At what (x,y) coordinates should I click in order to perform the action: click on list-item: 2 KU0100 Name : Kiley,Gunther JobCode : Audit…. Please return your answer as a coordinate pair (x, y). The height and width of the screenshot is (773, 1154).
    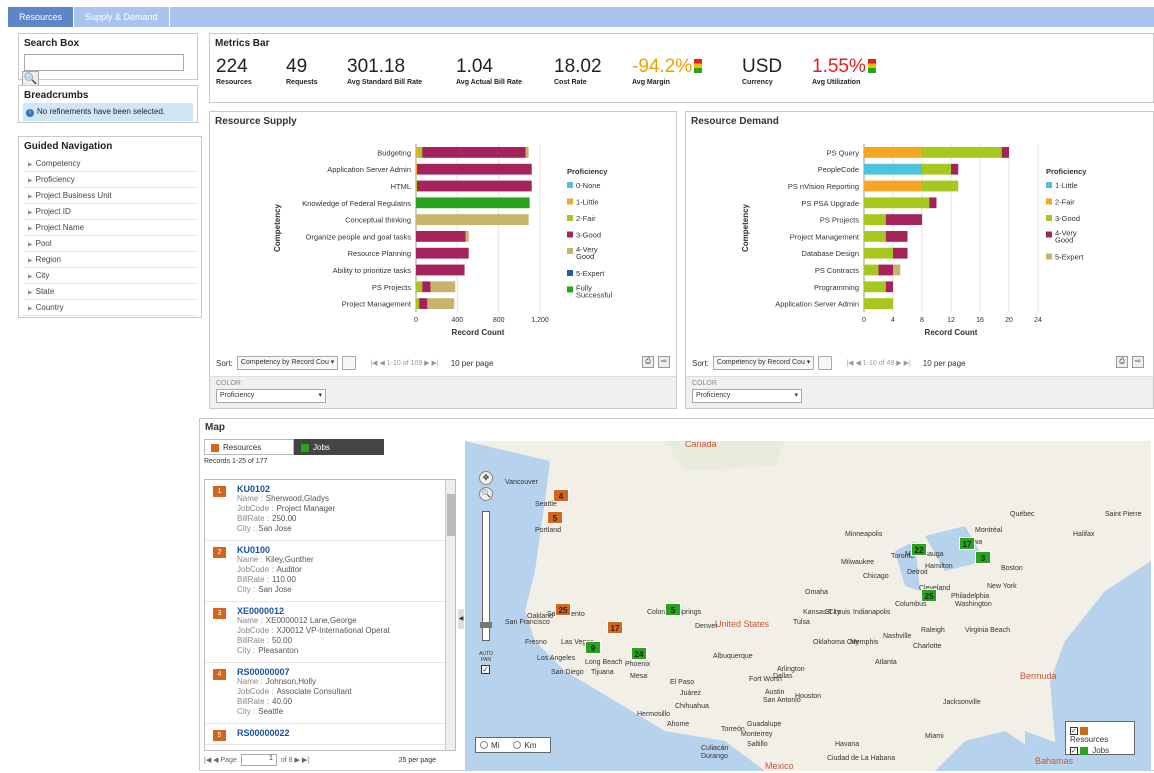
    Looking at the image, I should click on (330, 571).